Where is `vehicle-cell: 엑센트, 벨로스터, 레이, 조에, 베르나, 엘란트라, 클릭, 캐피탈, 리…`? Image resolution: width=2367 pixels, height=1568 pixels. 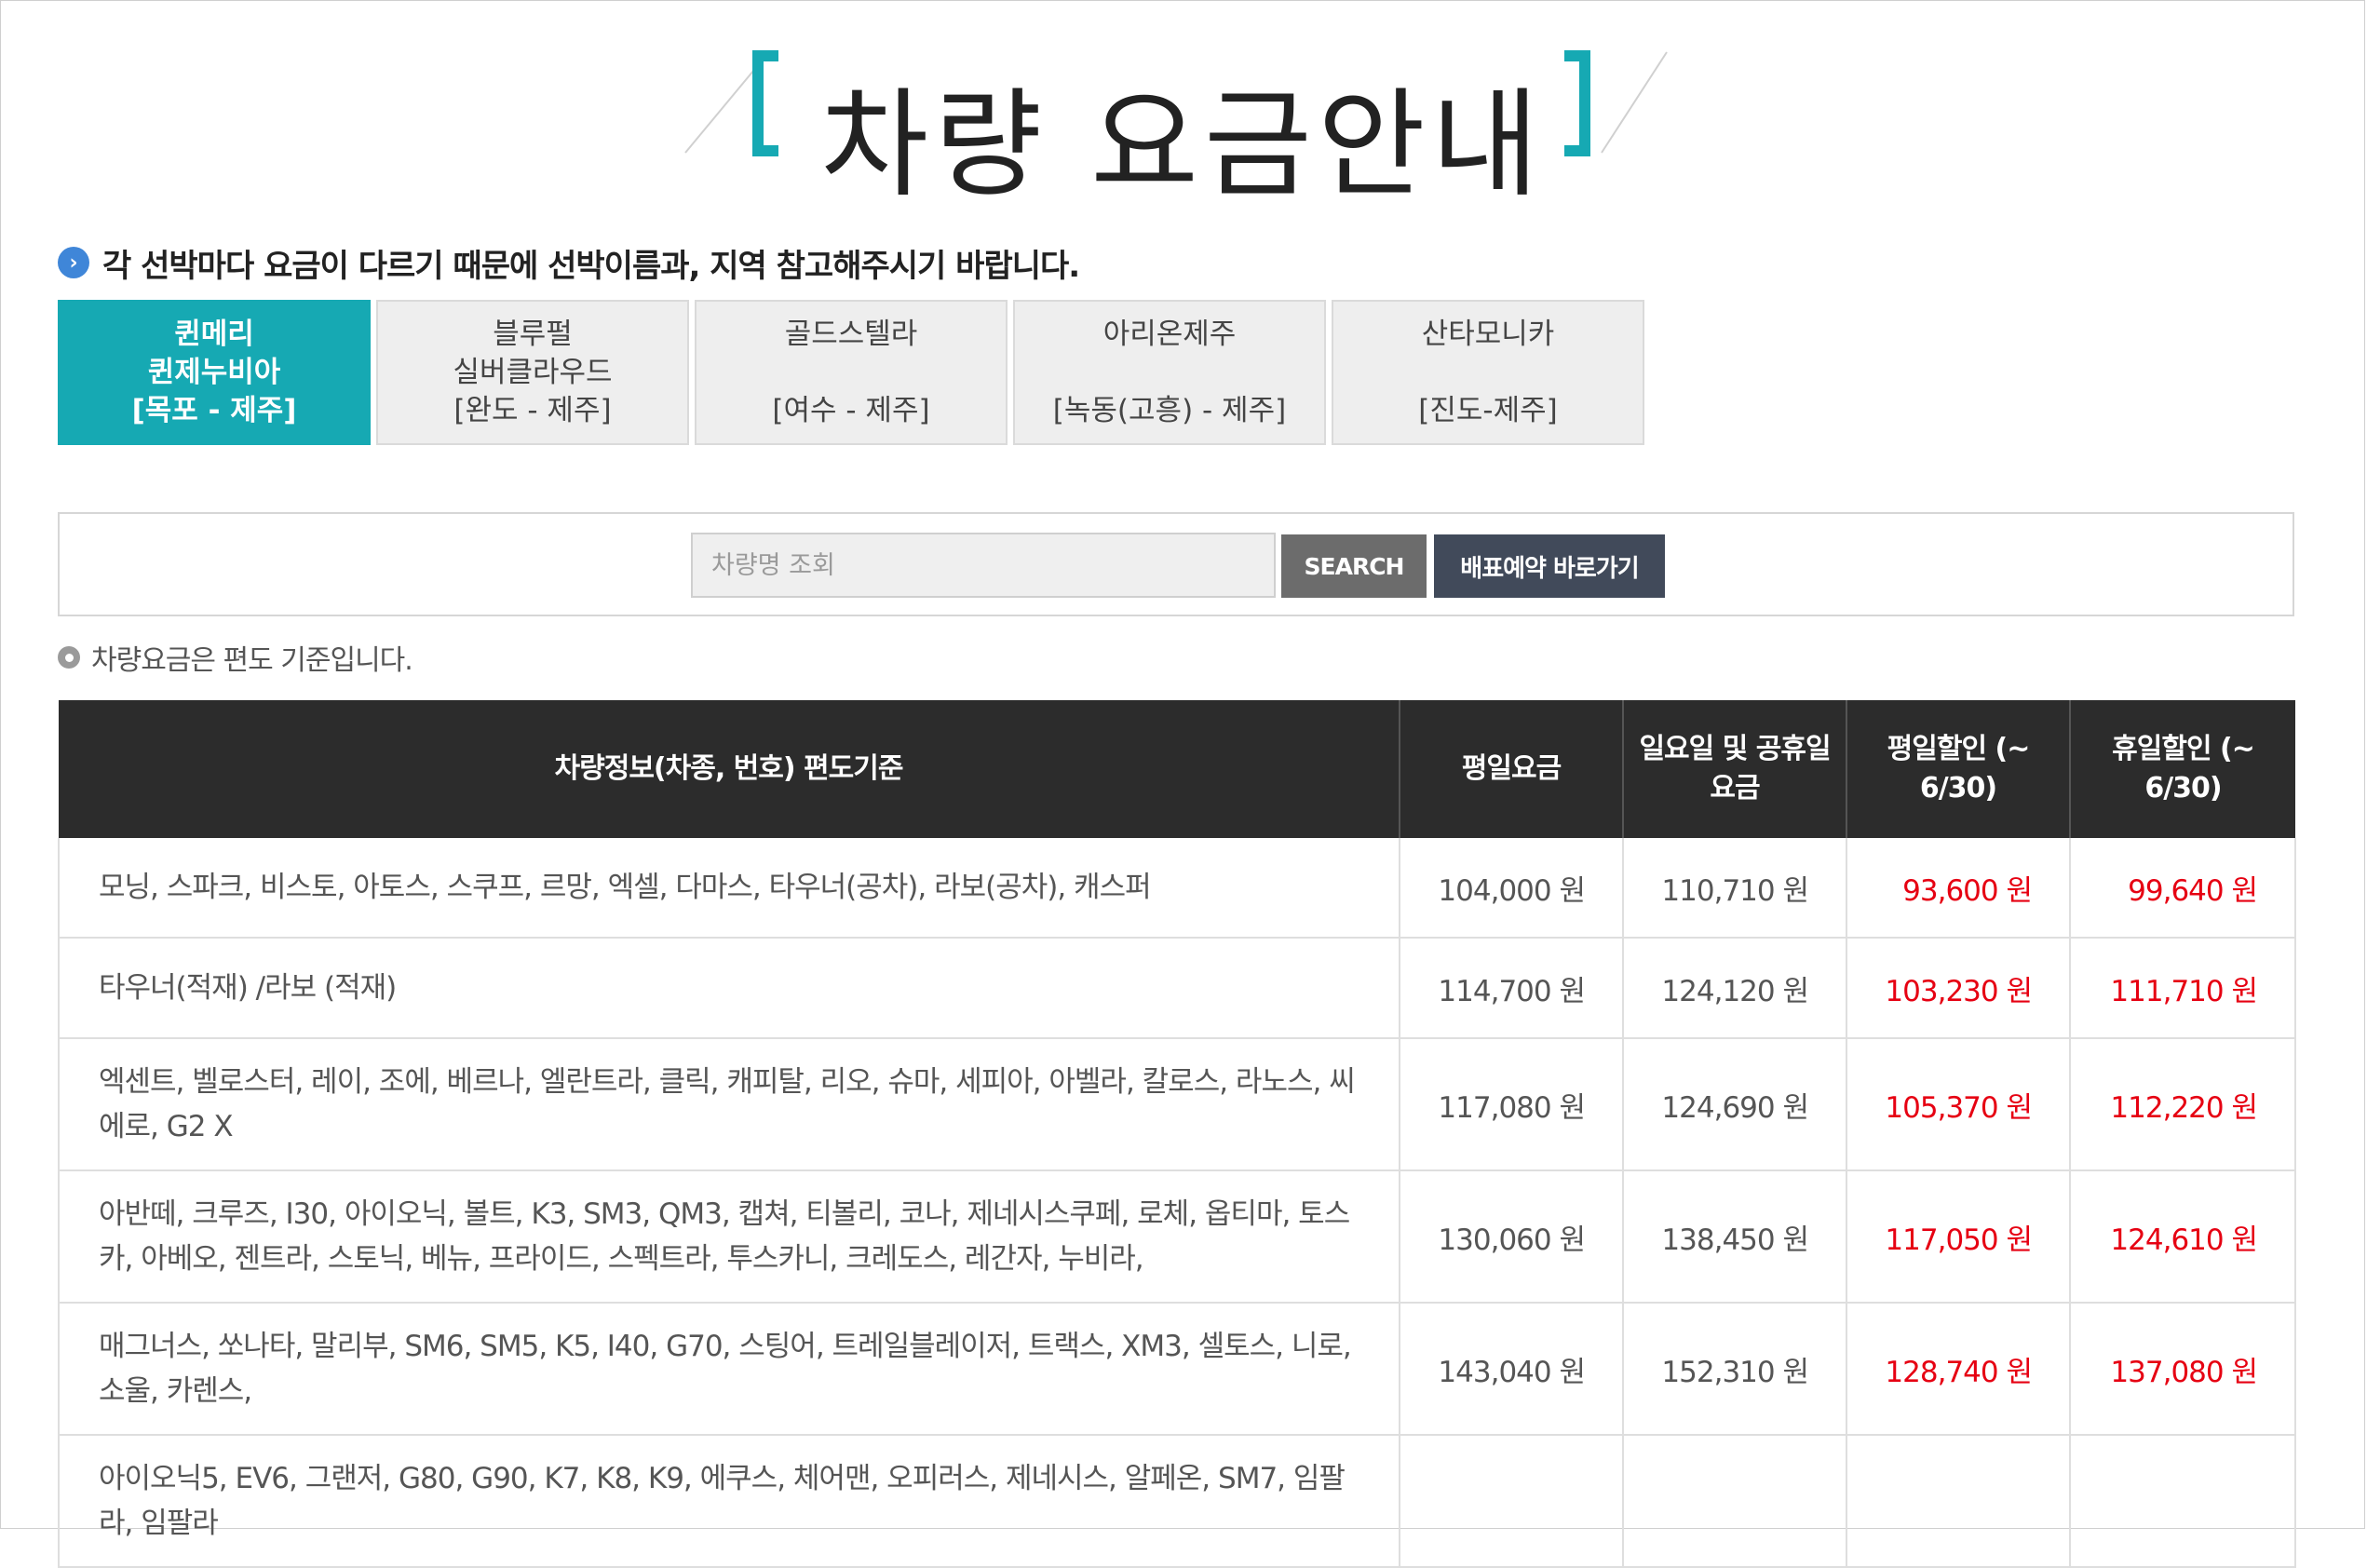
vehicle-cell: 엑센트, 벨로스터, 레이, 조에, 베르나, 엘란트라, 클릭, 캐피탈, 리… is located at coordinates (729, 1104).